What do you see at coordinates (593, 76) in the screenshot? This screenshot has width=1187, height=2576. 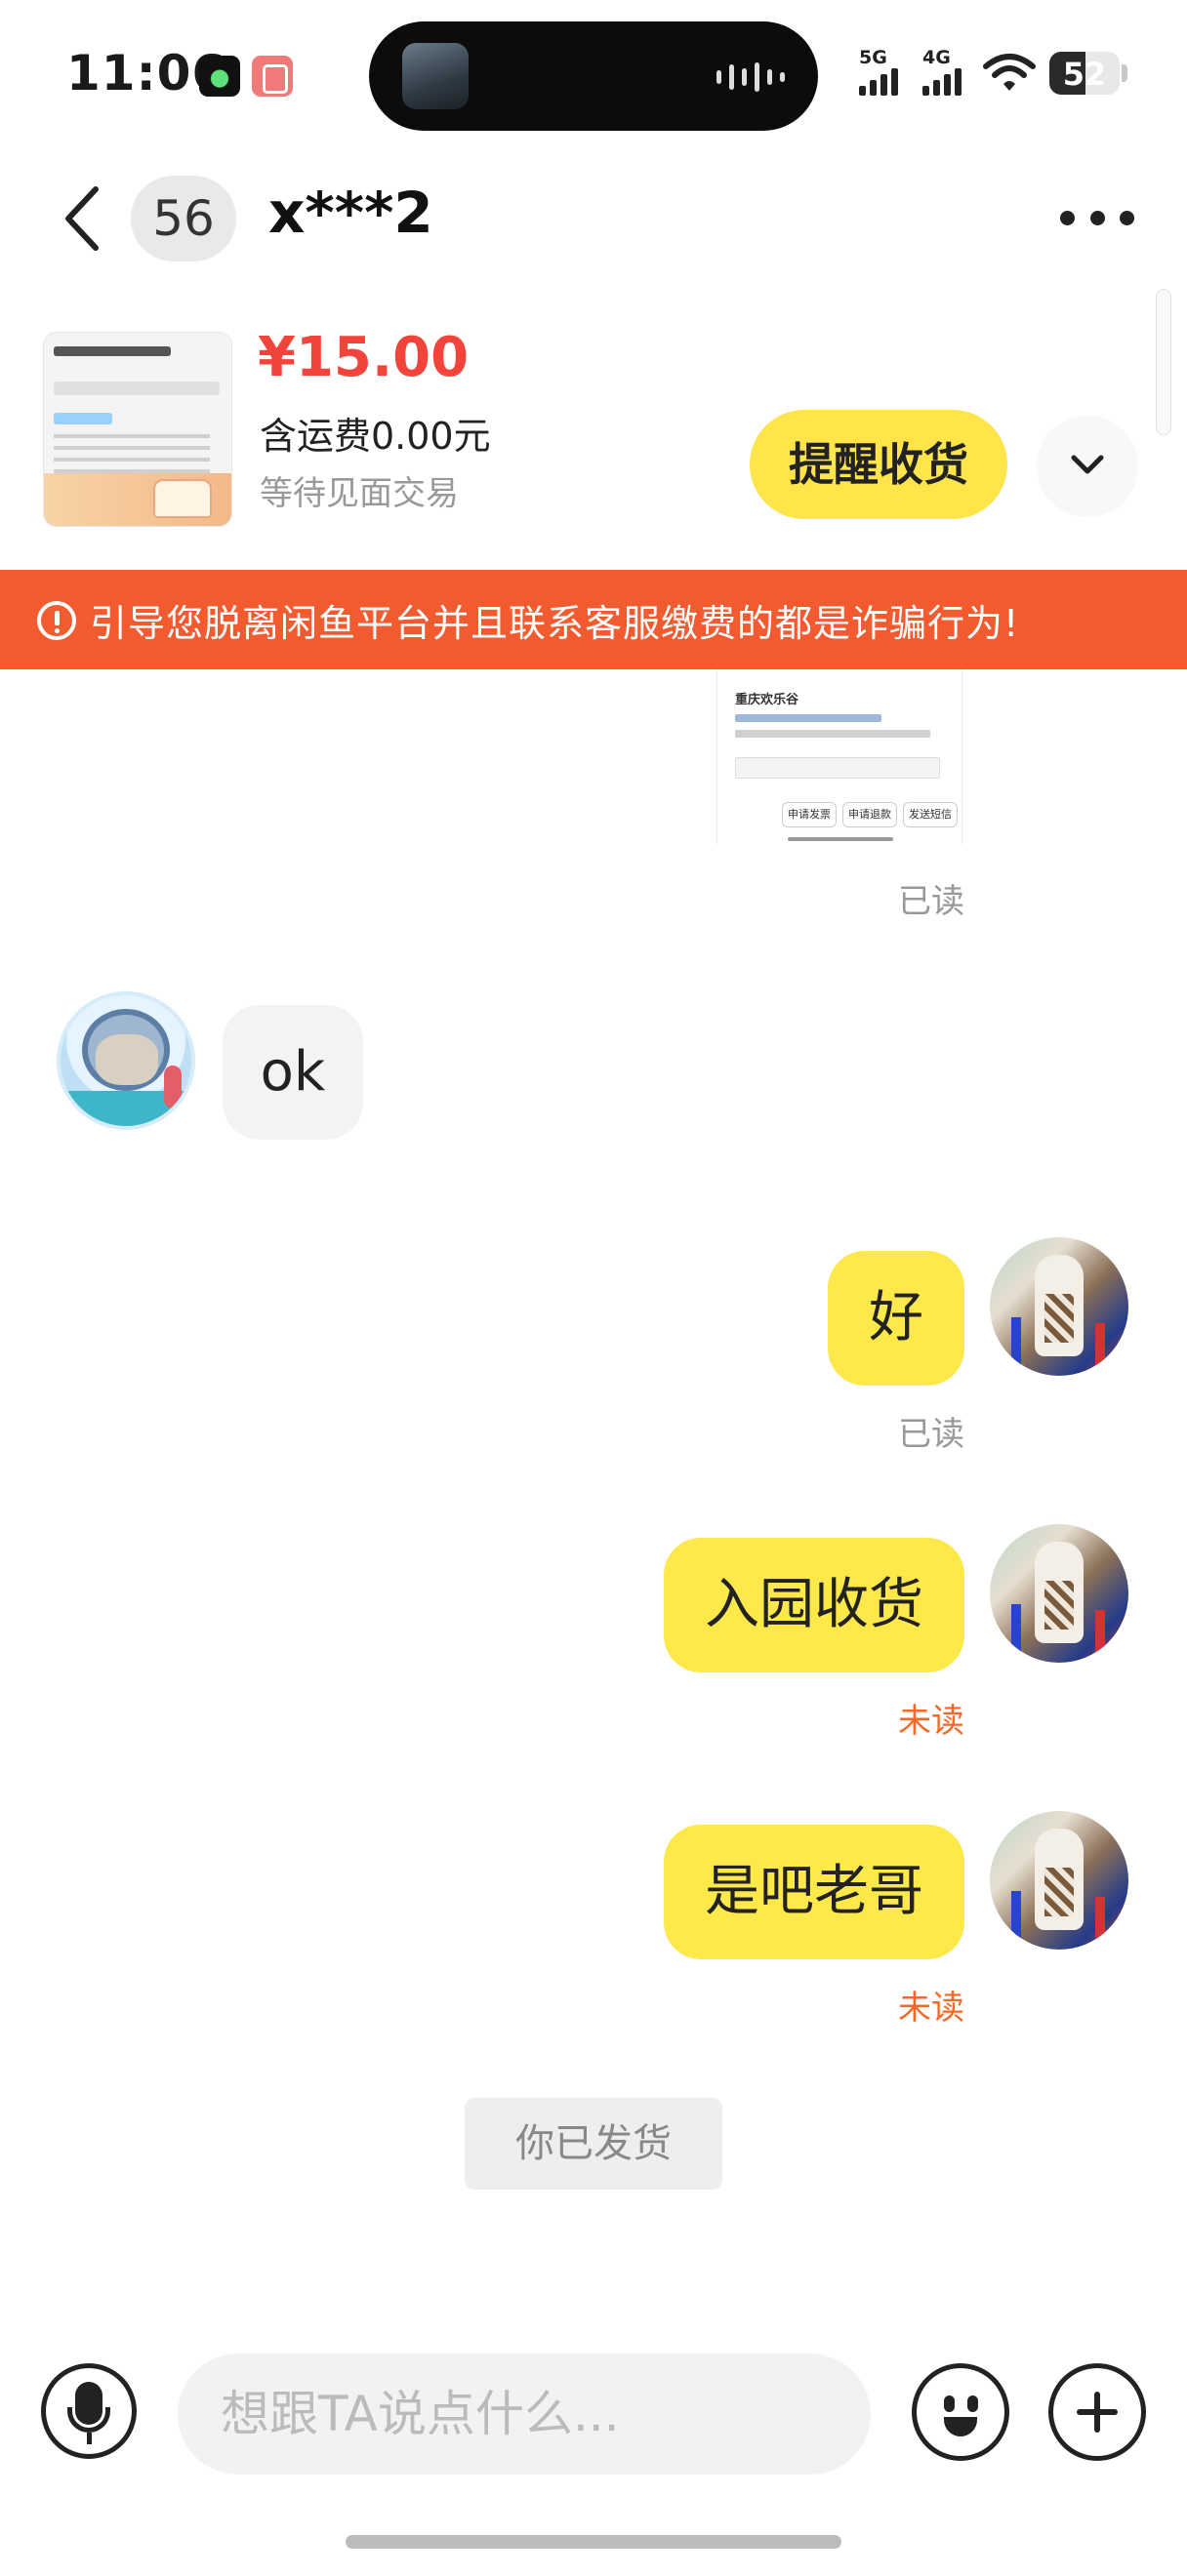 I see `dynamic-island` at bounding box center [593, 76].